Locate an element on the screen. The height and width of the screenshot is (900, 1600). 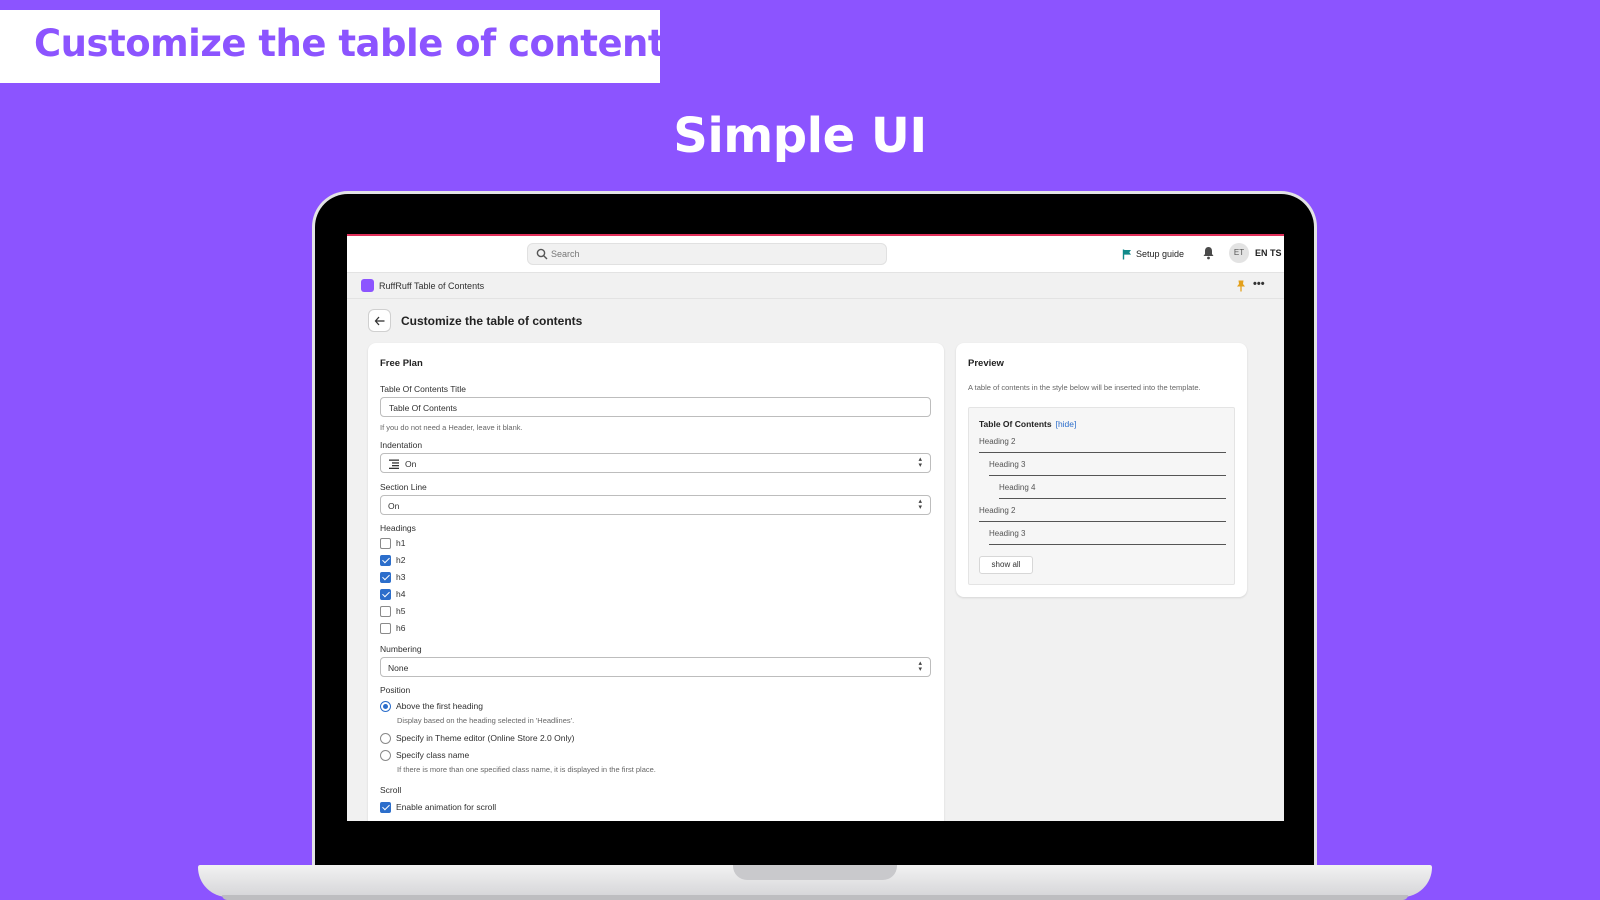
plan-title: Free Plan is located at coordinates (401, 363).